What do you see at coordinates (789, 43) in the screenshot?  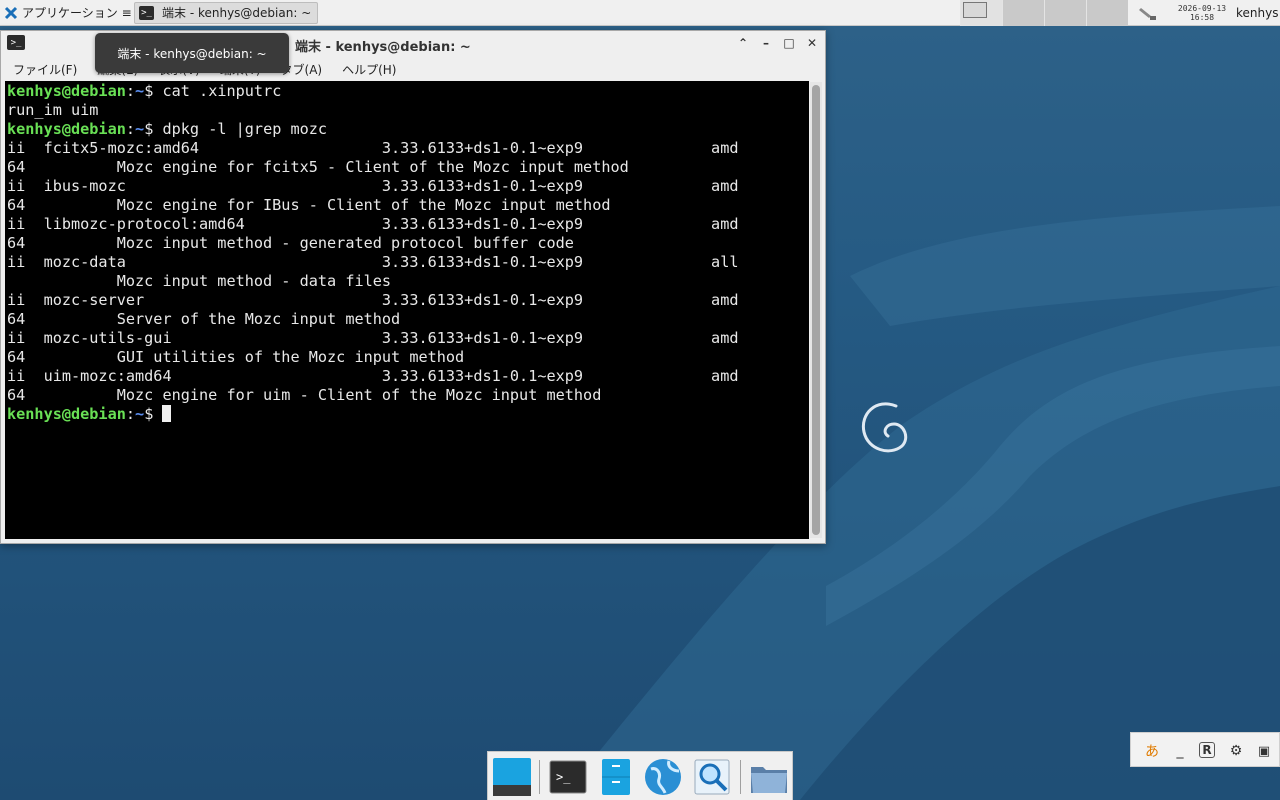 I see `maximize-button: □` at bounding box center [789, 43].